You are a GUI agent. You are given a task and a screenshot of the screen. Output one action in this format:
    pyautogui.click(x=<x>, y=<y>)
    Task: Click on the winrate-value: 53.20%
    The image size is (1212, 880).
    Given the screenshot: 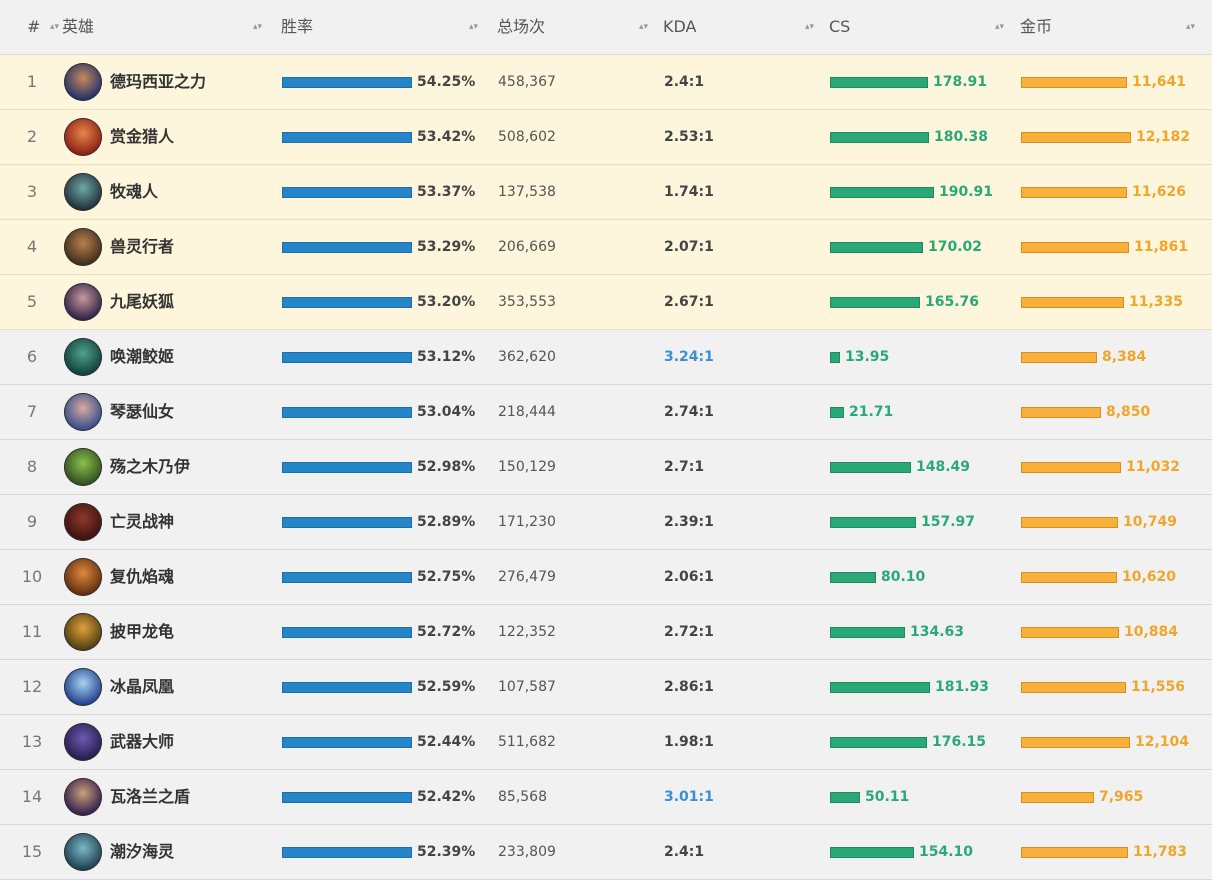 What is the action you would take?
    pyautogui.click(x=446, y=302)
    